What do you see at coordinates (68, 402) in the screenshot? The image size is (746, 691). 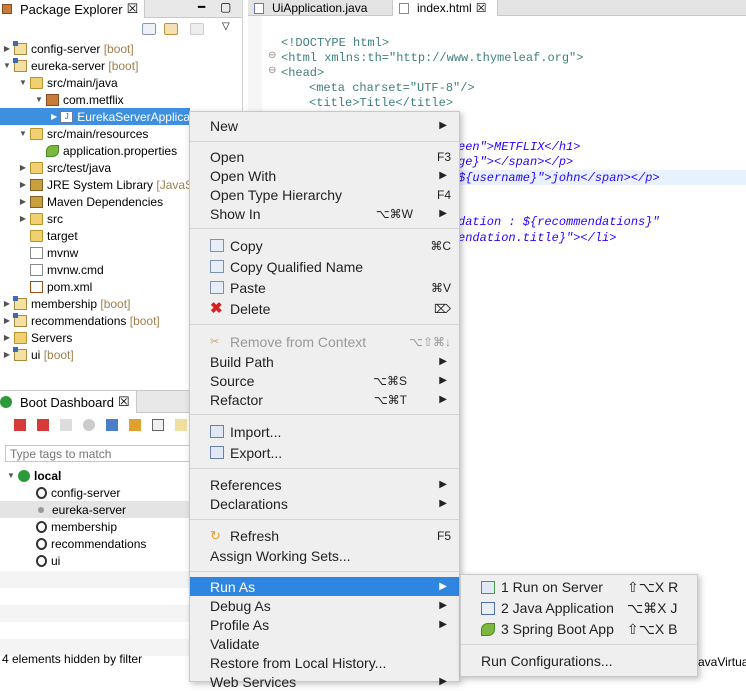 I see `boot-dashboard-tab: Boot Dashboard ☒` at bounding box center [68, 402].